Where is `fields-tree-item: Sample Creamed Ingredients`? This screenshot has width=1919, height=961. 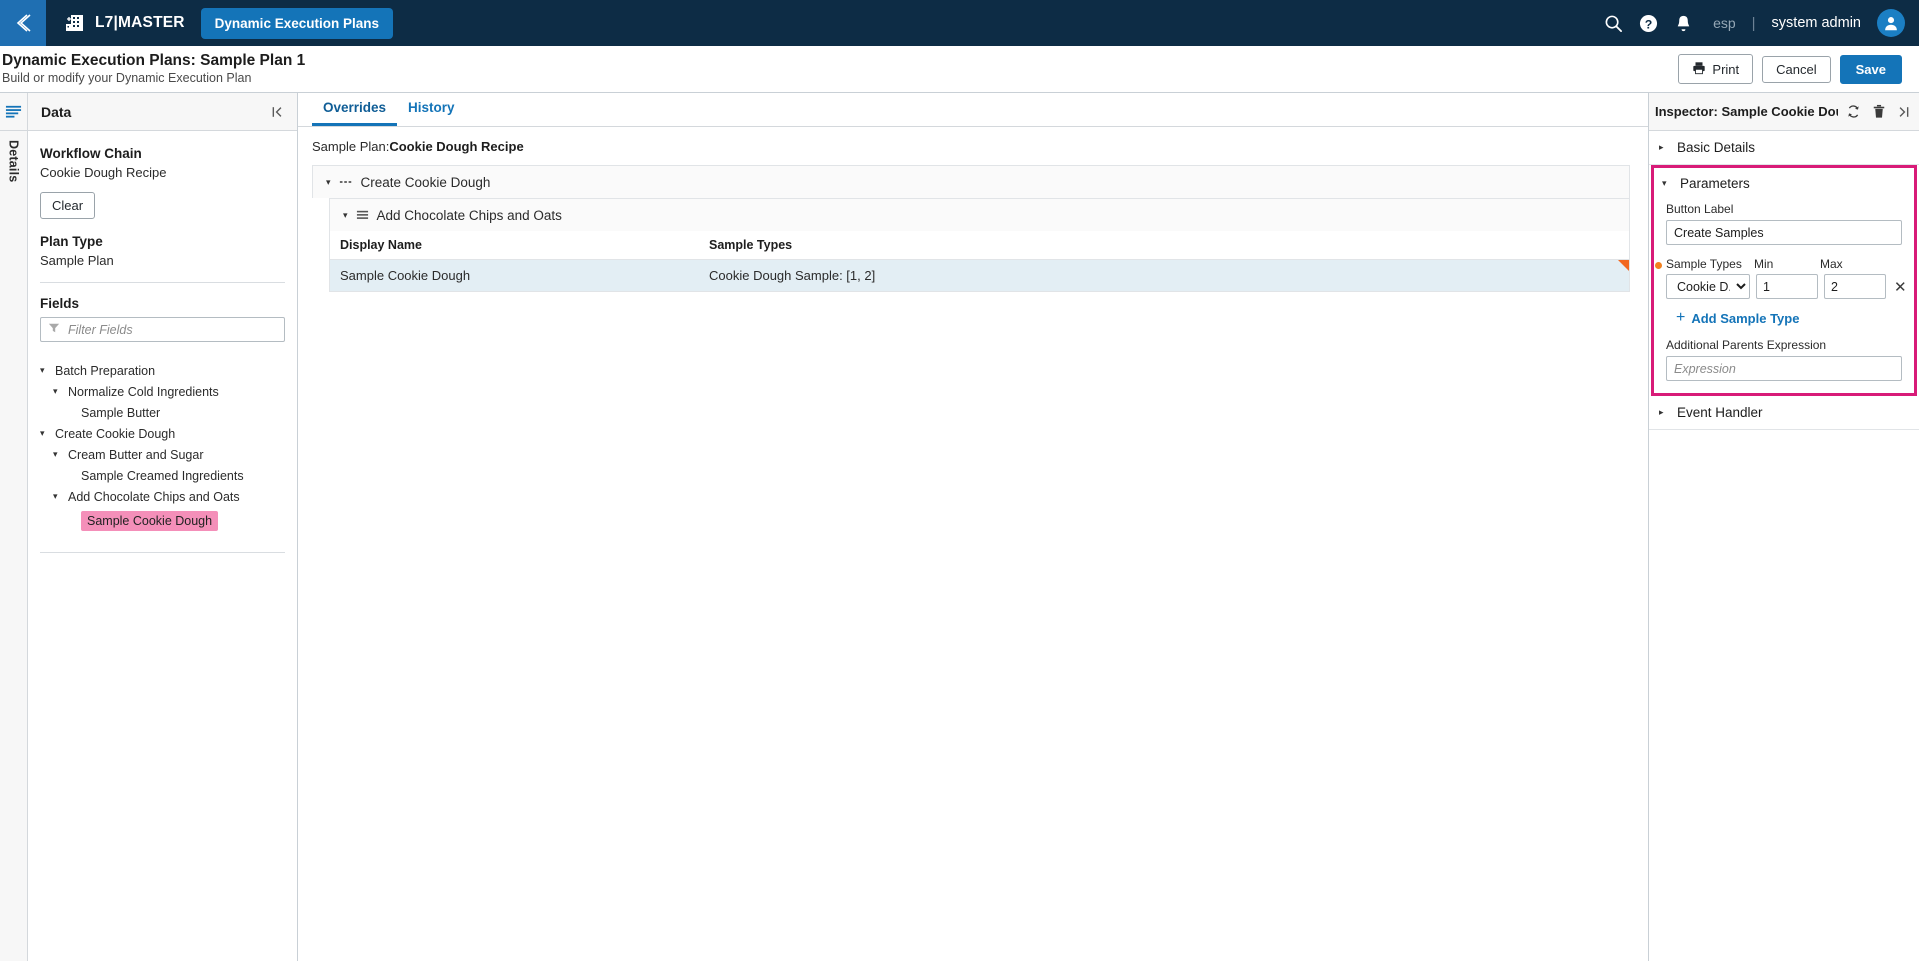
fields-tree-item: Sample Creamed Ingredients is located at coordinates (162, 475).